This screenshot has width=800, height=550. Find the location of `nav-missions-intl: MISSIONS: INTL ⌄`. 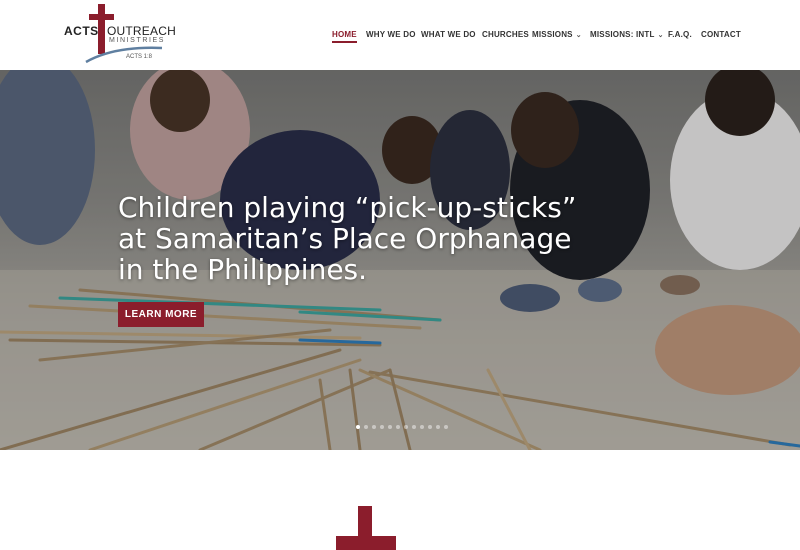

nav-missions-intl: MISSIONS: INTL ⌄ is located at coordinates (627, 34).